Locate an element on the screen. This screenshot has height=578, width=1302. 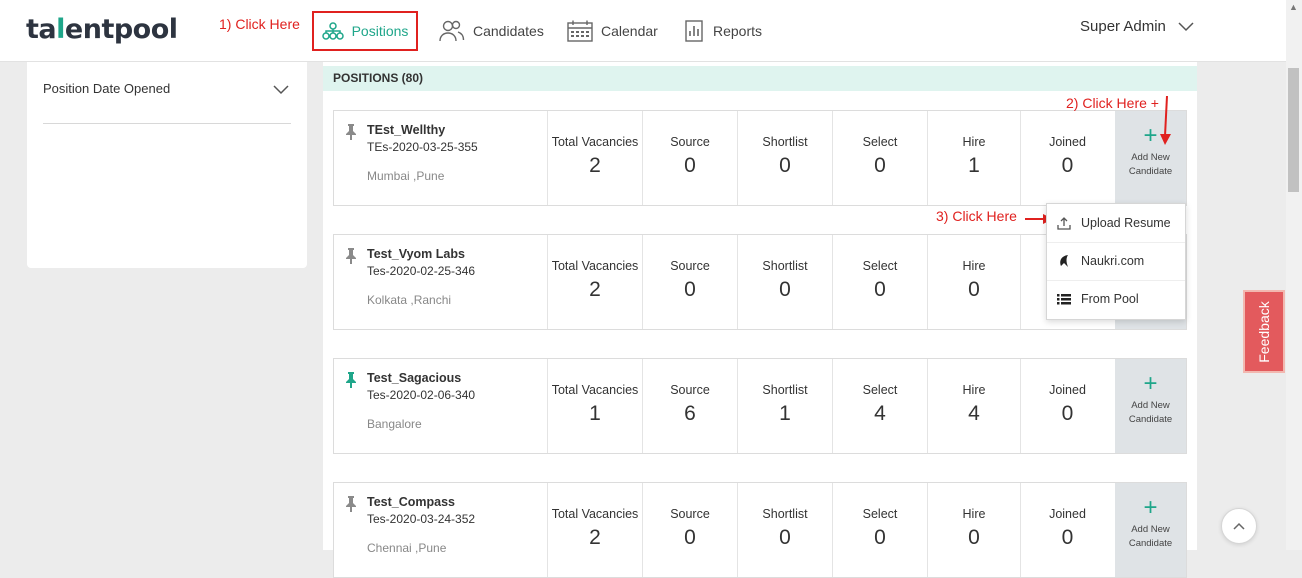
nav-positions: Positions is located at coordinates (365, 31).